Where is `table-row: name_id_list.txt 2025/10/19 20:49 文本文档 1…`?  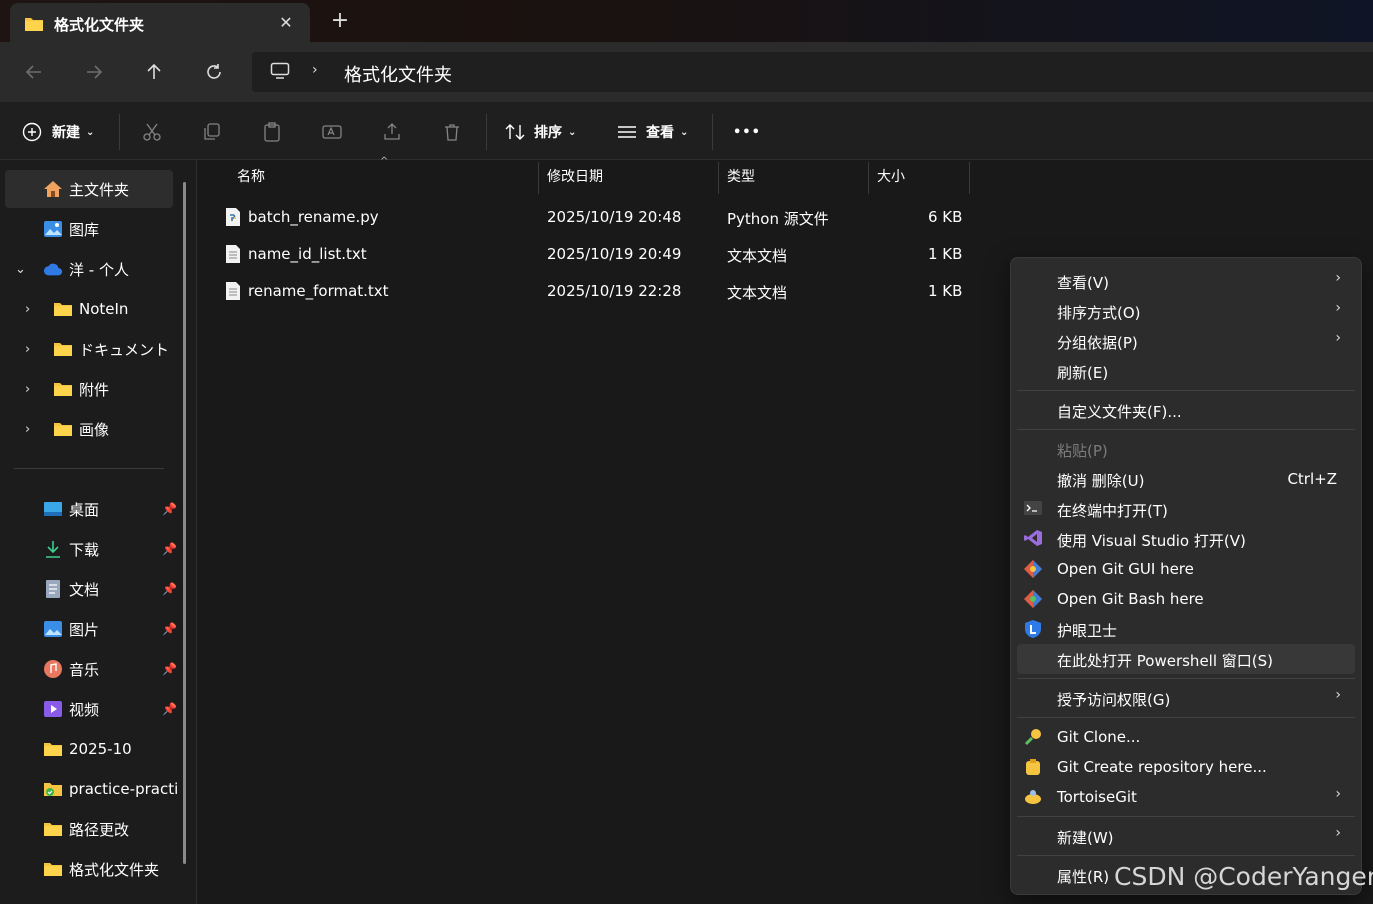
table-row: name_id_list.txt 2025/10/19 20:49 文本文档 1… is located at coordinates (598, 254).